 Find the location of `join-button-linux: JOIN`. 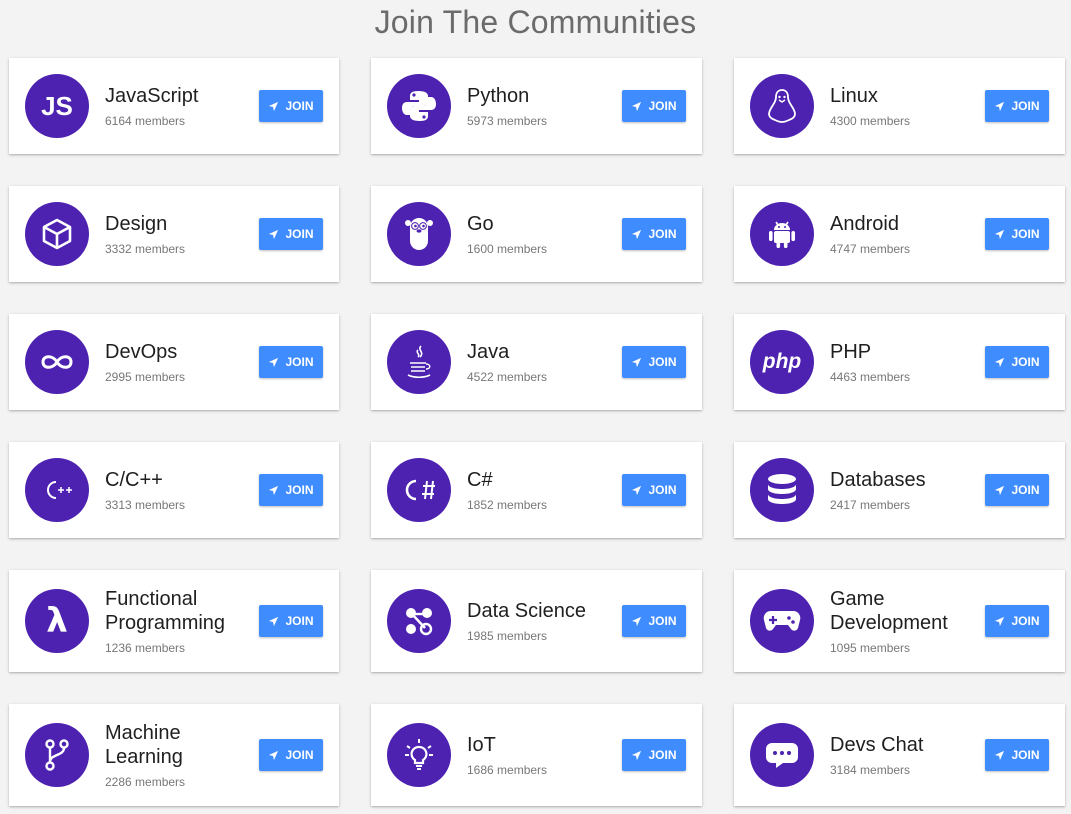

join-button-linux: JOIN is located at coordinates (1017, 106).